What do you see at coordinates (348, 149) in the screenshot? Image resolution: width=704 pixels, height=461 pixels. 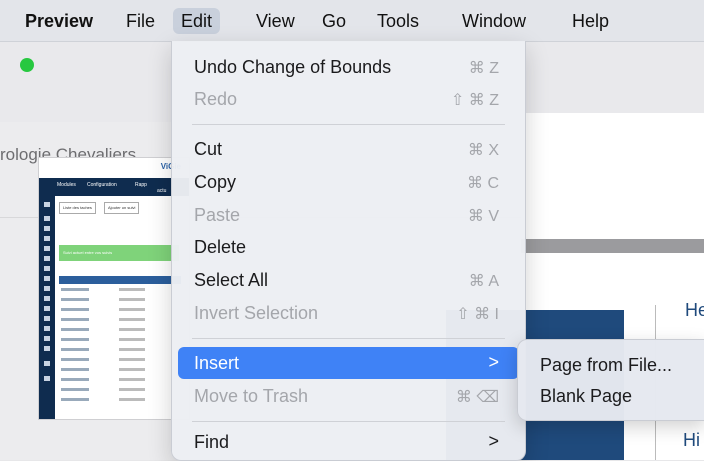 I see `menu-item-cut: Cut ⌘ X` at bounding box center [348, 149].